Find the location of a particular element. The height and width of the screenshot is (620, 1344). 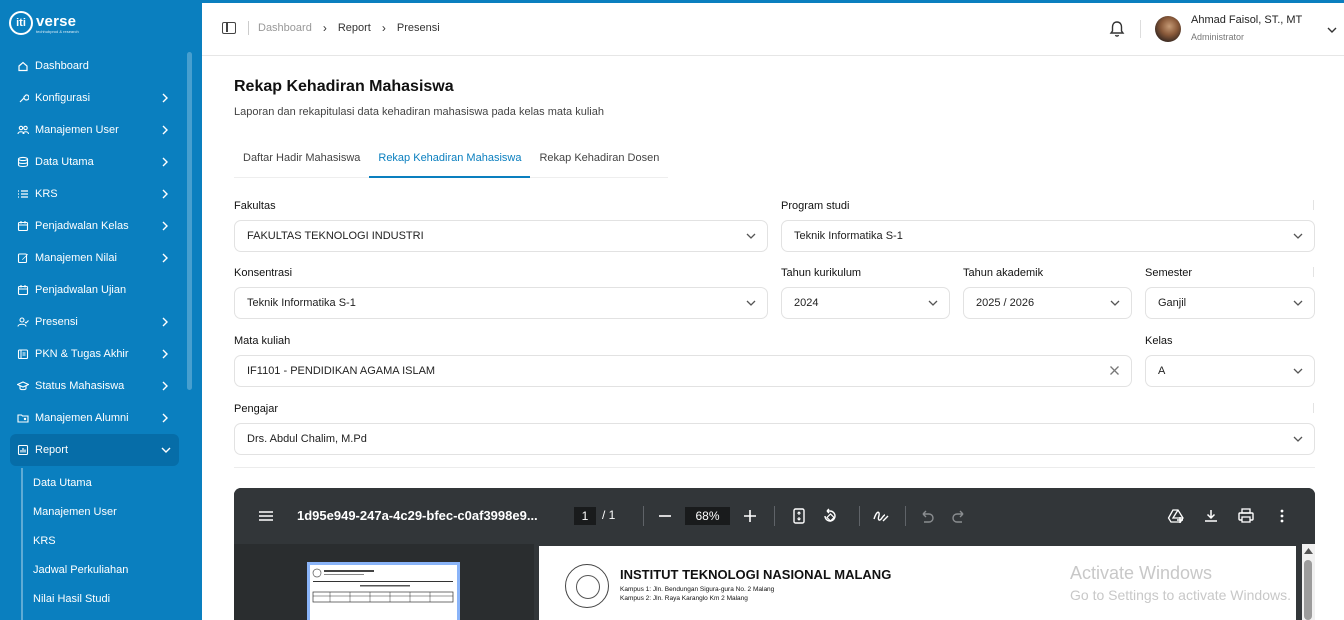

annotate-icon is located at coordinates (881, 516).